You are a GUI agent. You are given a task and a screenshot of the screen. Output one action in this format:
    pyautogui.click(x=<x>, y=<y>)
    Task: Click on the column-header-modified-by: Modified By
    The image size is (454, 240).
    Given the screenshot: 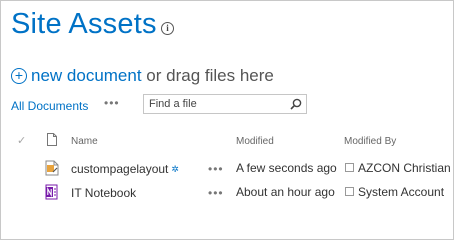 What is the action you would take?
    pyautogui.click(x=370, y=141)
    